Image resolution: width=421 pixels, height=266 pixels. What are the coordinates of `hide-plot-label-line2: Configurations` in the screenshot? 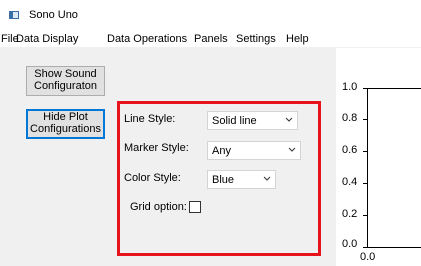 It's located at (65, 129).